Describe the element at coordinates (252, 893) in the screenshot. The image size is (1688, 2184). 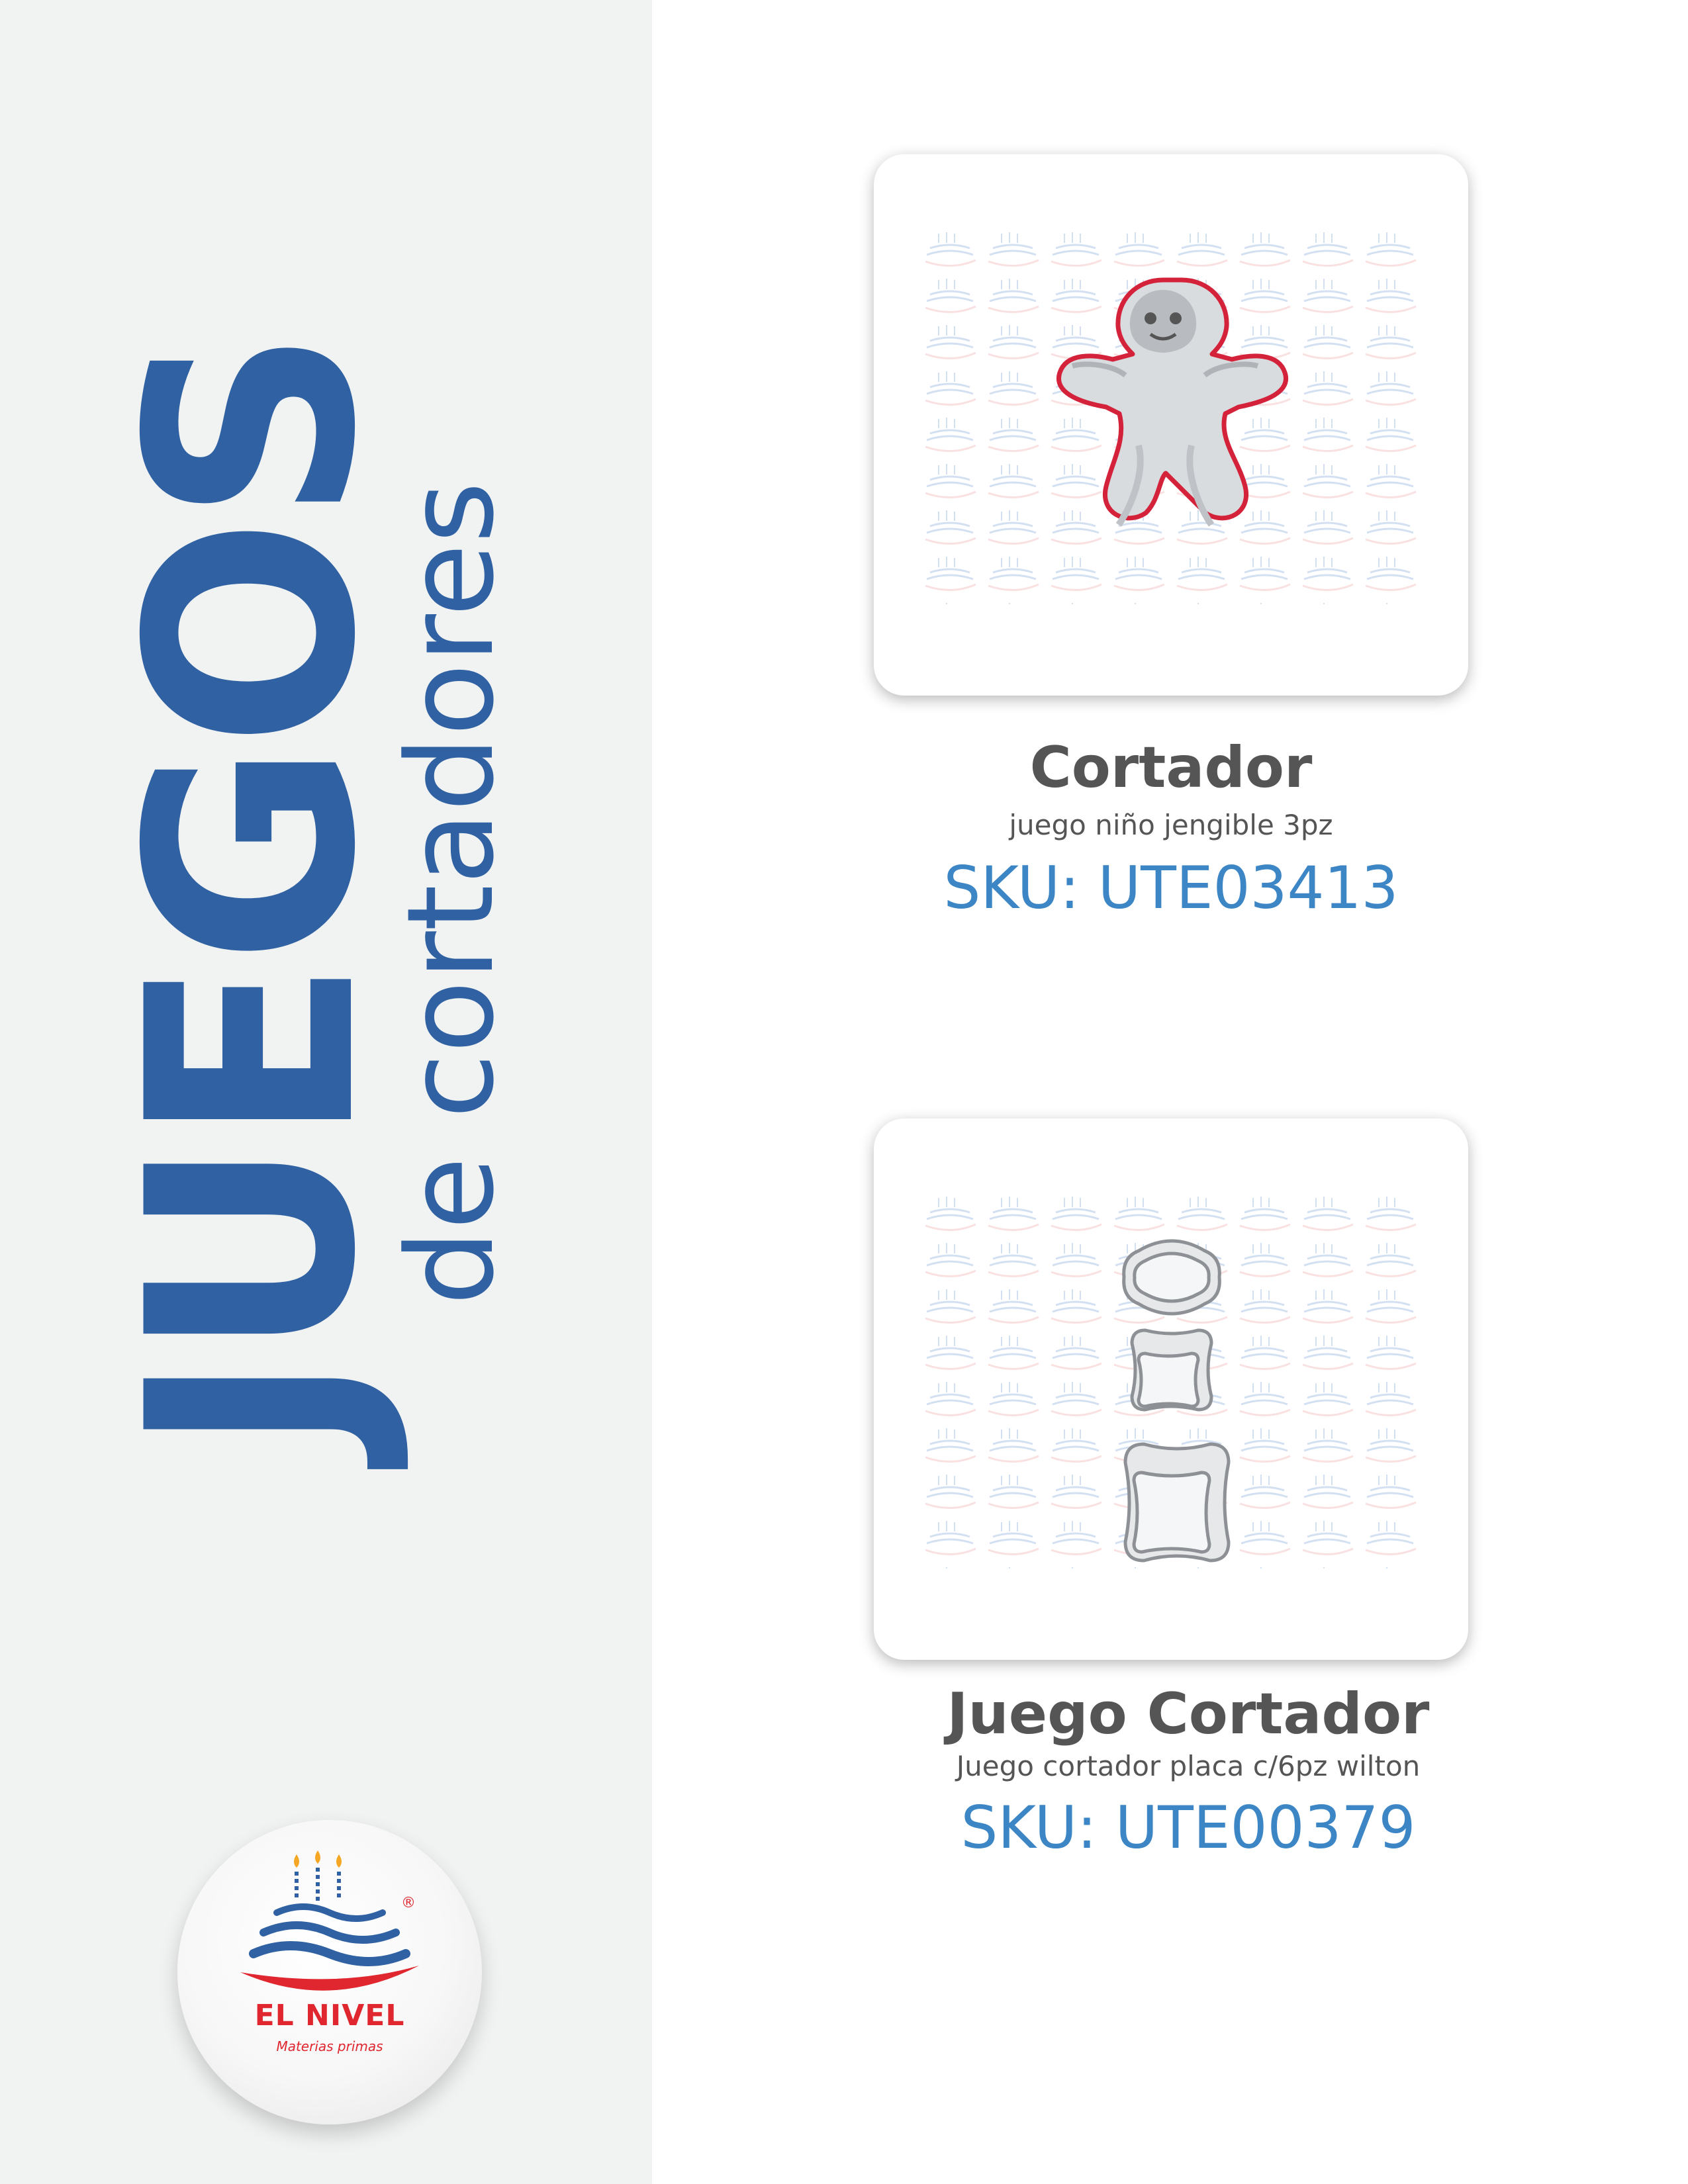
I see `title-juegos: JUEGOS` at that location.